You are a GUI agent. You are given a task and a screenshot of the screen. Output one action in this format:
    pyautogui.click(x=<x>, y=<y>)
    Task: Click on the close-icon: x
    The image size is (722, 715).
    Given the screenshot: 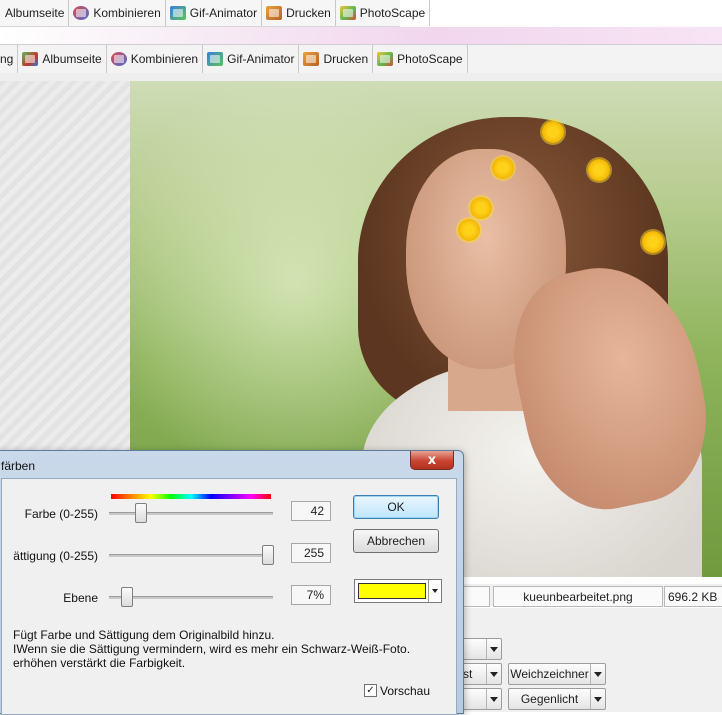 What is the action you would take?
    pyautogui.click(x=432, y=460)
    